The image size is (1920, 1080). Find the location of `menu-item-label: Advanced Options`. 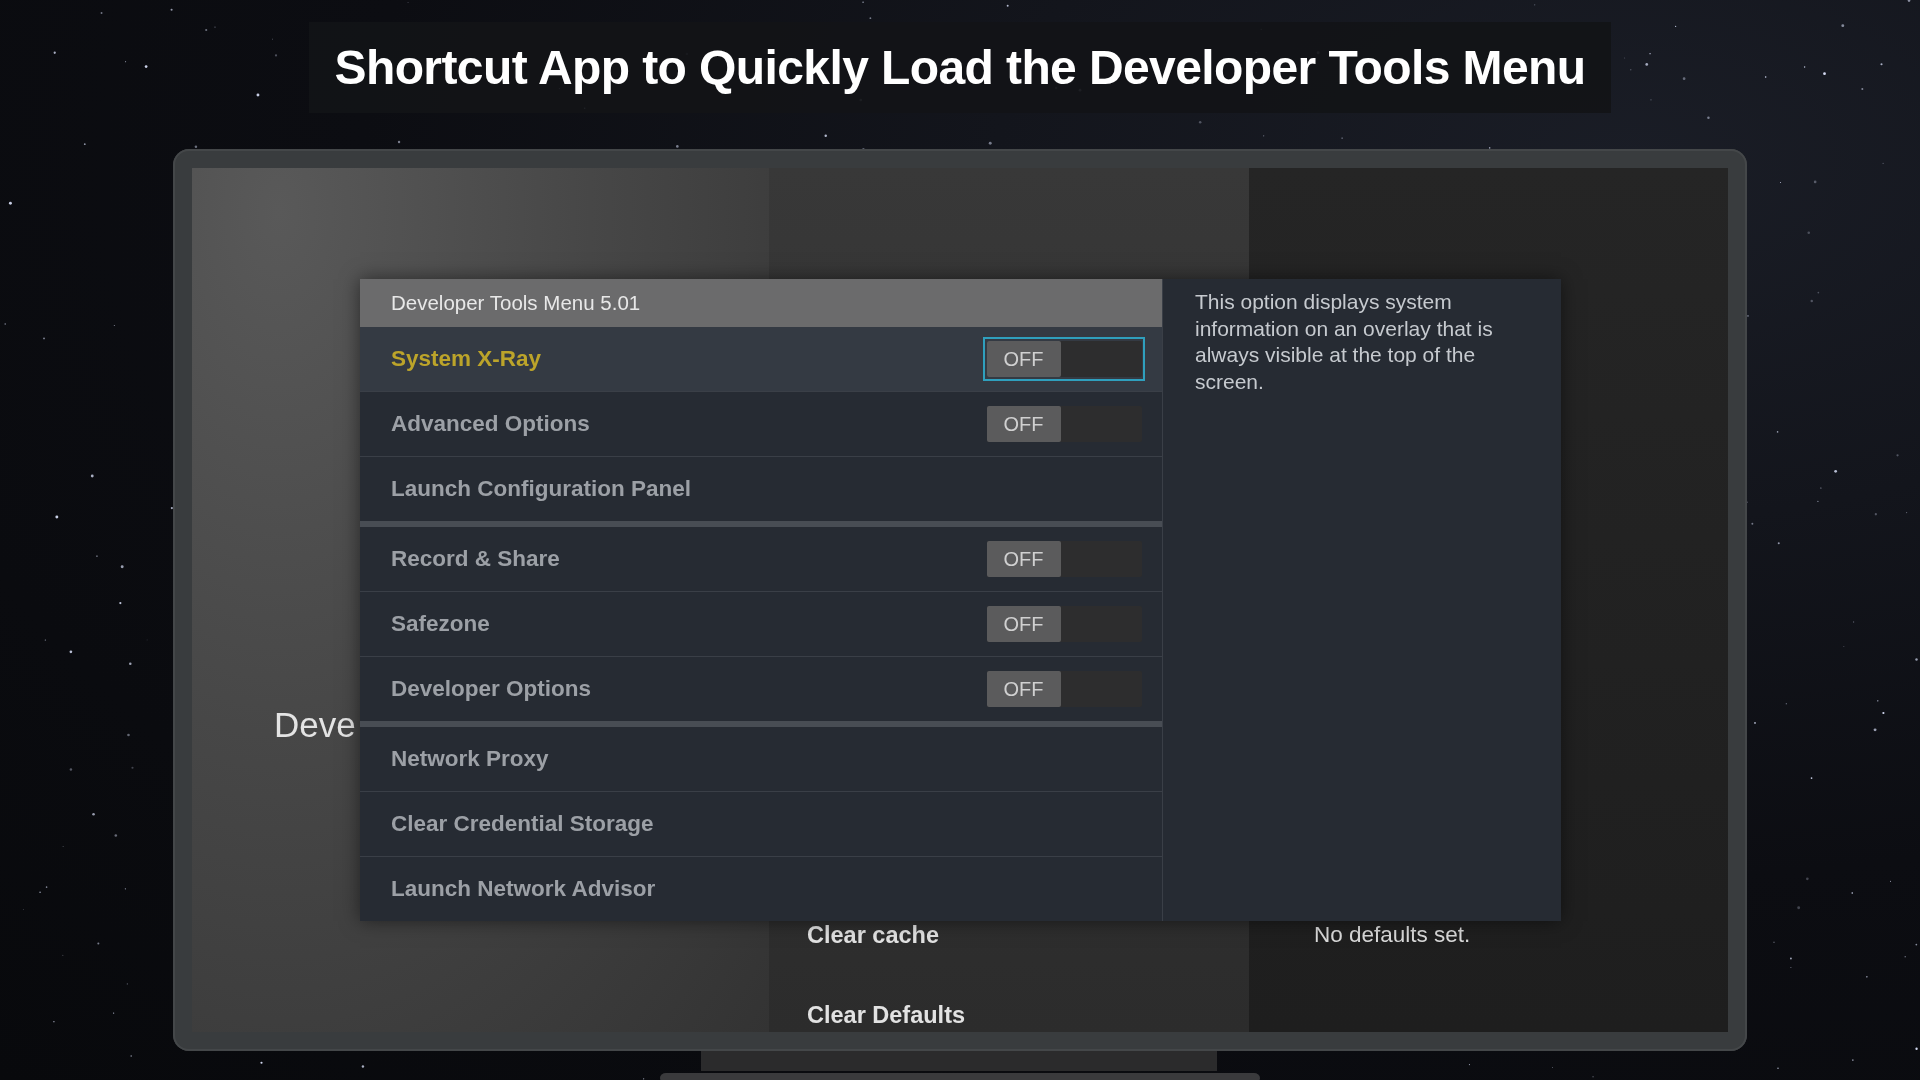

menu-item-label: Advanced Options is located at coordinates (490, 424).